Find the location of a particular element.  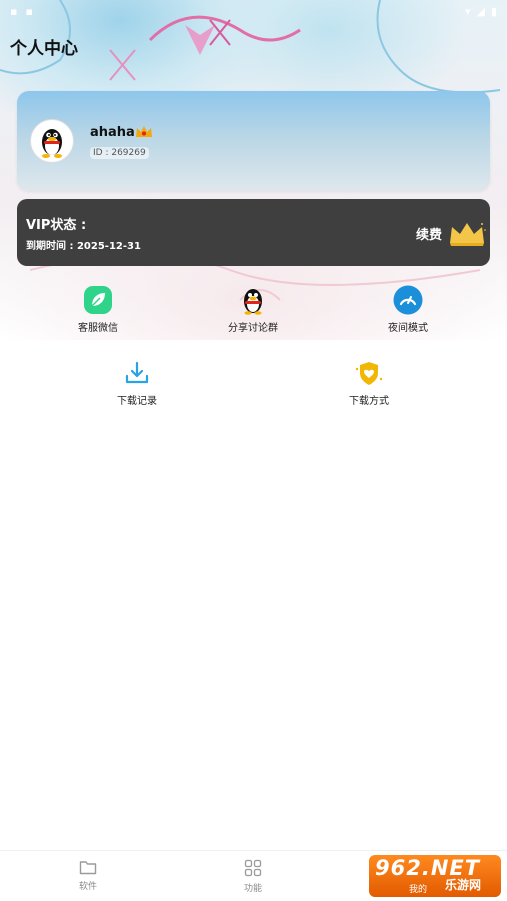

customer-service-wechat-button: 客服微信 is located at coordinates (98, 309).